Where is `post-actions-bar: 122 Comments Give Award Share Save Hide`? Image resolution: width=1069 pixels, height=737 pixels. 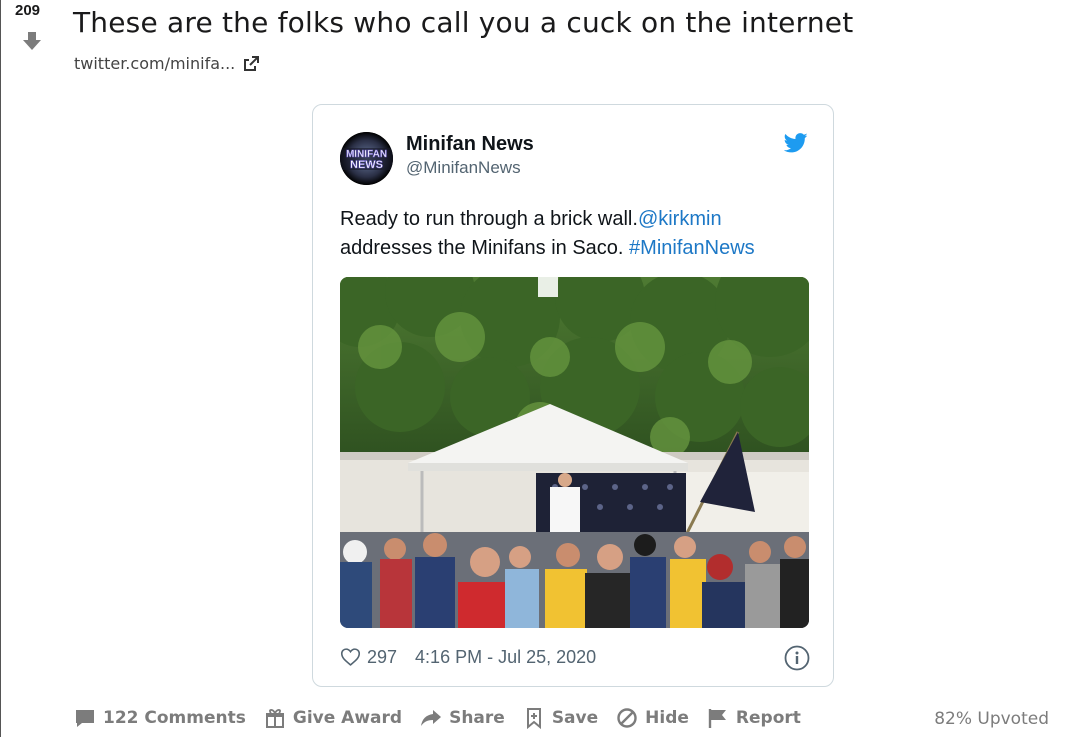
post-actions-bar: 122 Comments Give Award Share Save Hide is located at coordinates (446, 718).